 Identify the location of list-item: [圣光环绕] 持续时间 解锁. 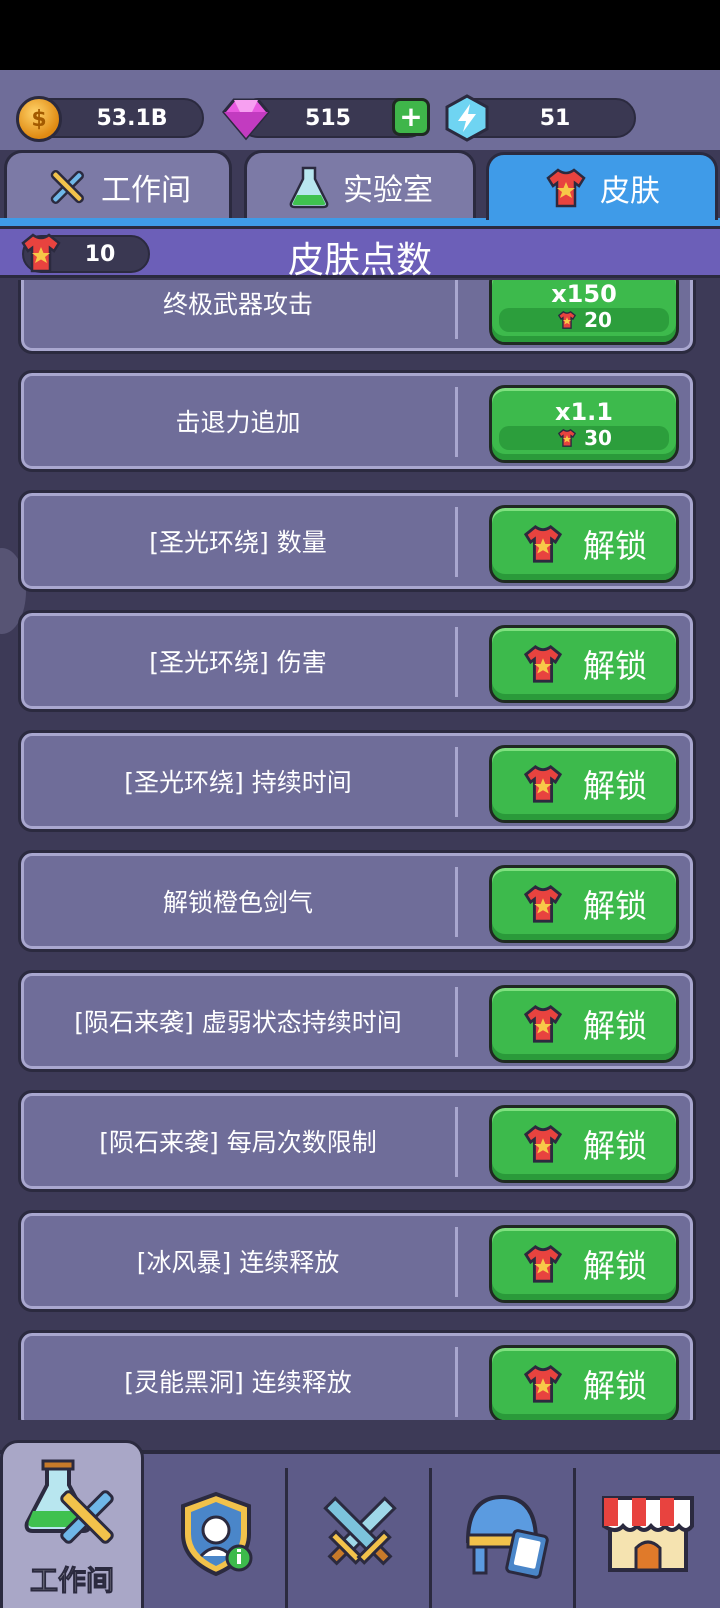
(357, 781).